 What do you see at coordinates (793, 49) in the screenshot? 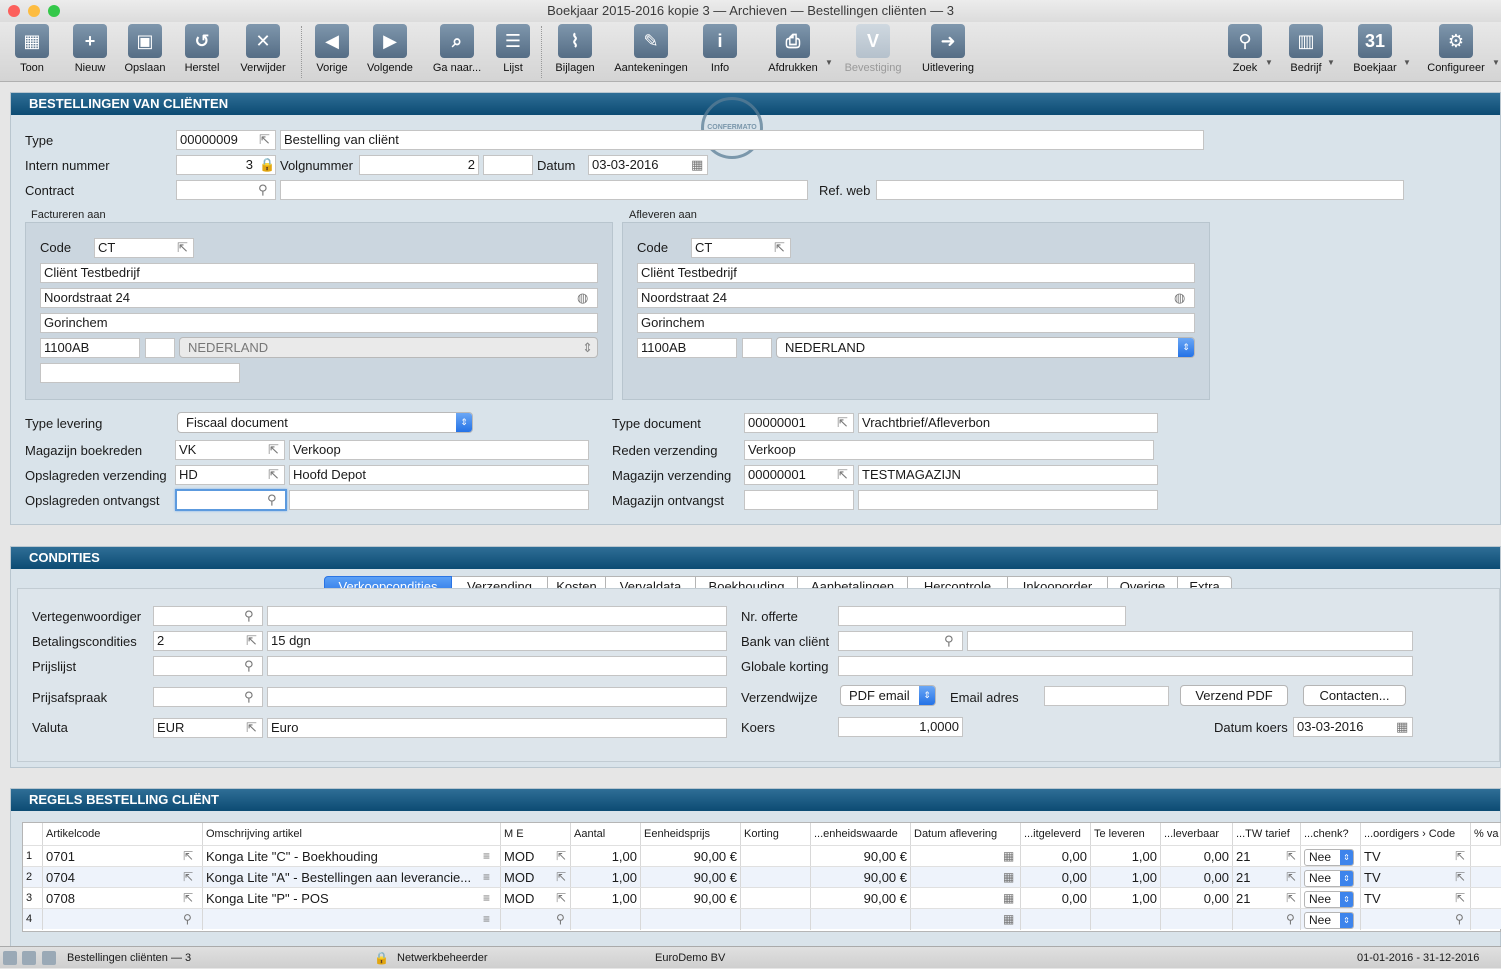
I see `toolbar-afdrukken-button: ⎙ Afdrukken` at bounding box center [793, 49].